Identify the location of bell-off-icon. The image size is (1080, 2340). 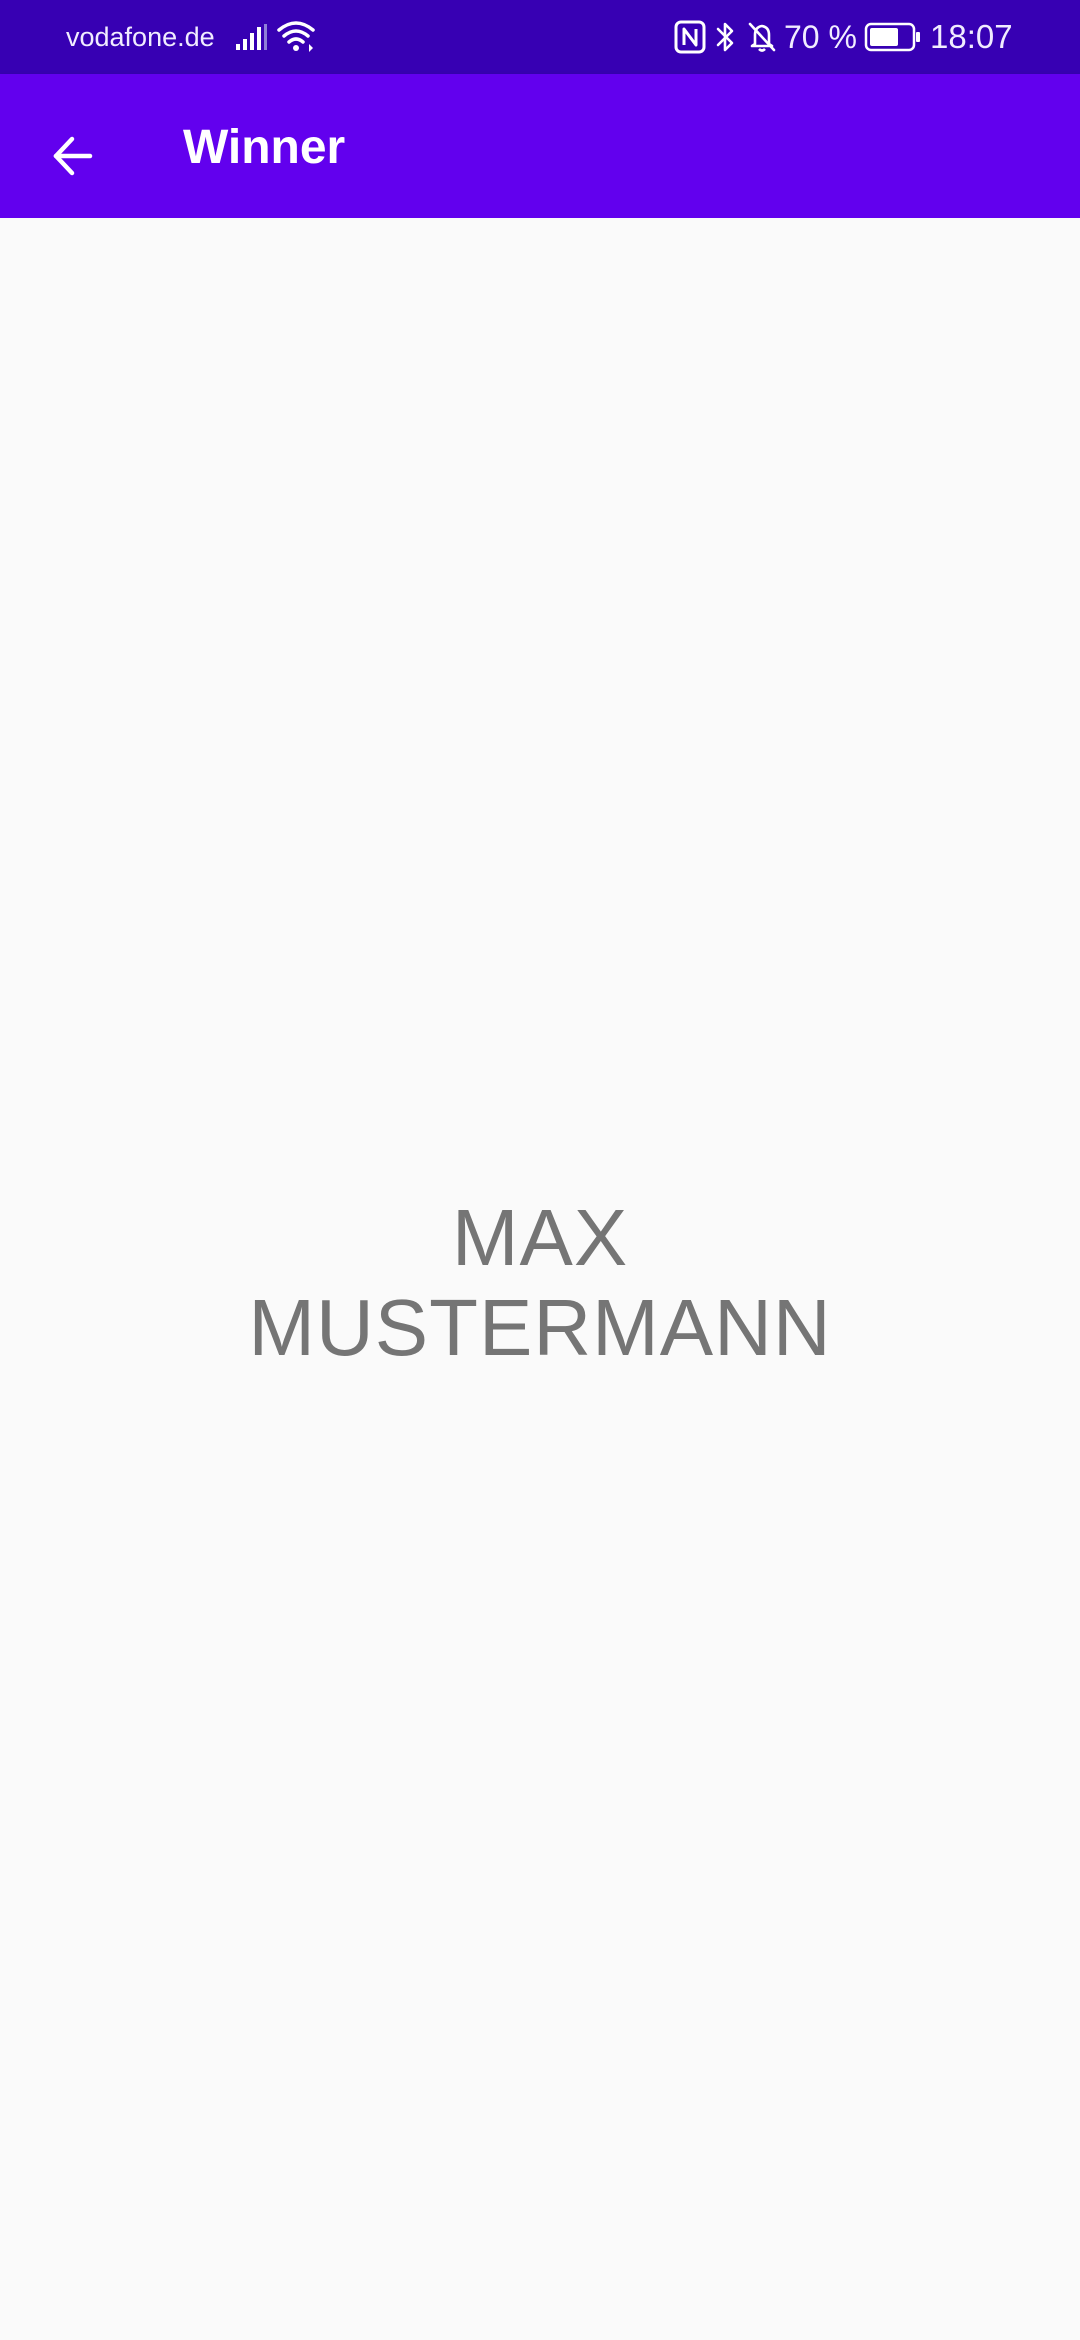
(762, 37).